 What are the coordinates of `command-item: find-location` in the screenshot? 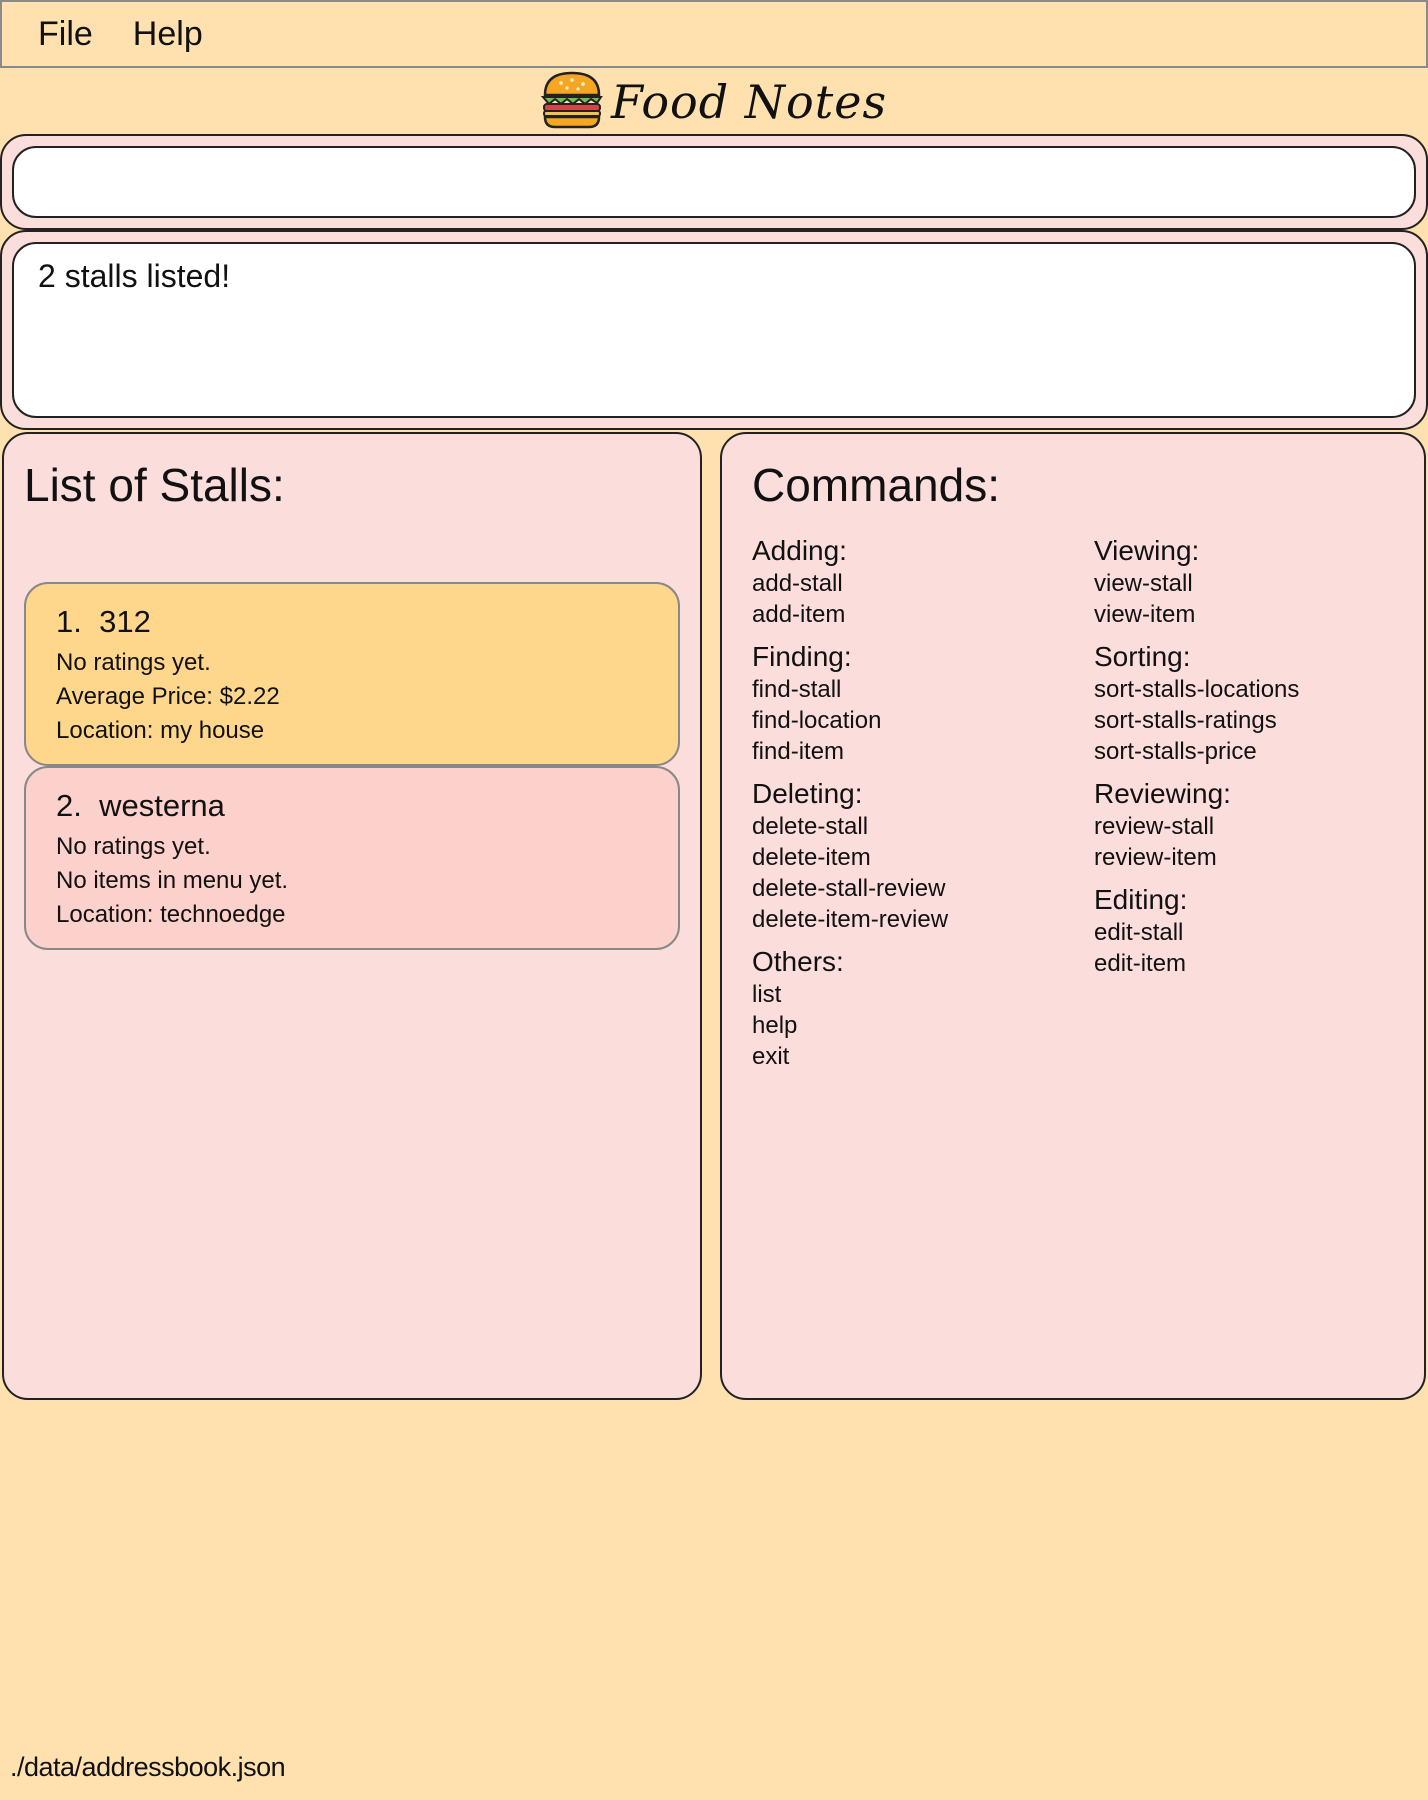 It's located at (817, 720).